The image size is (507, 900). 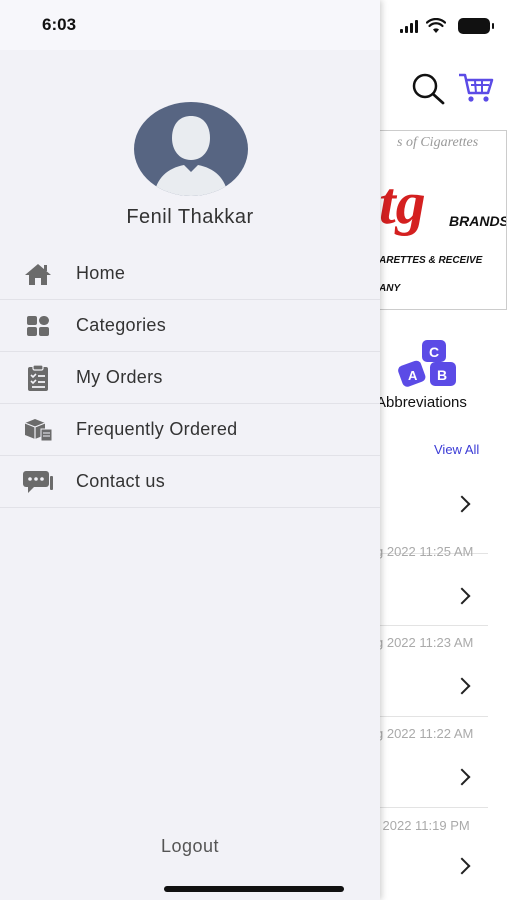 I want to click on status-icons, so click(x=450, y=26).